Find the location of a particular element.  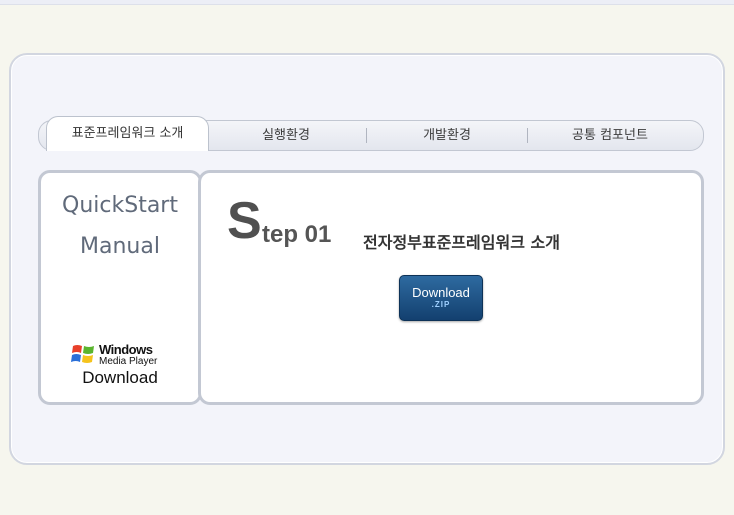

wmp-download-link: Windows Media Player Download is located at coordinates (120, 366).